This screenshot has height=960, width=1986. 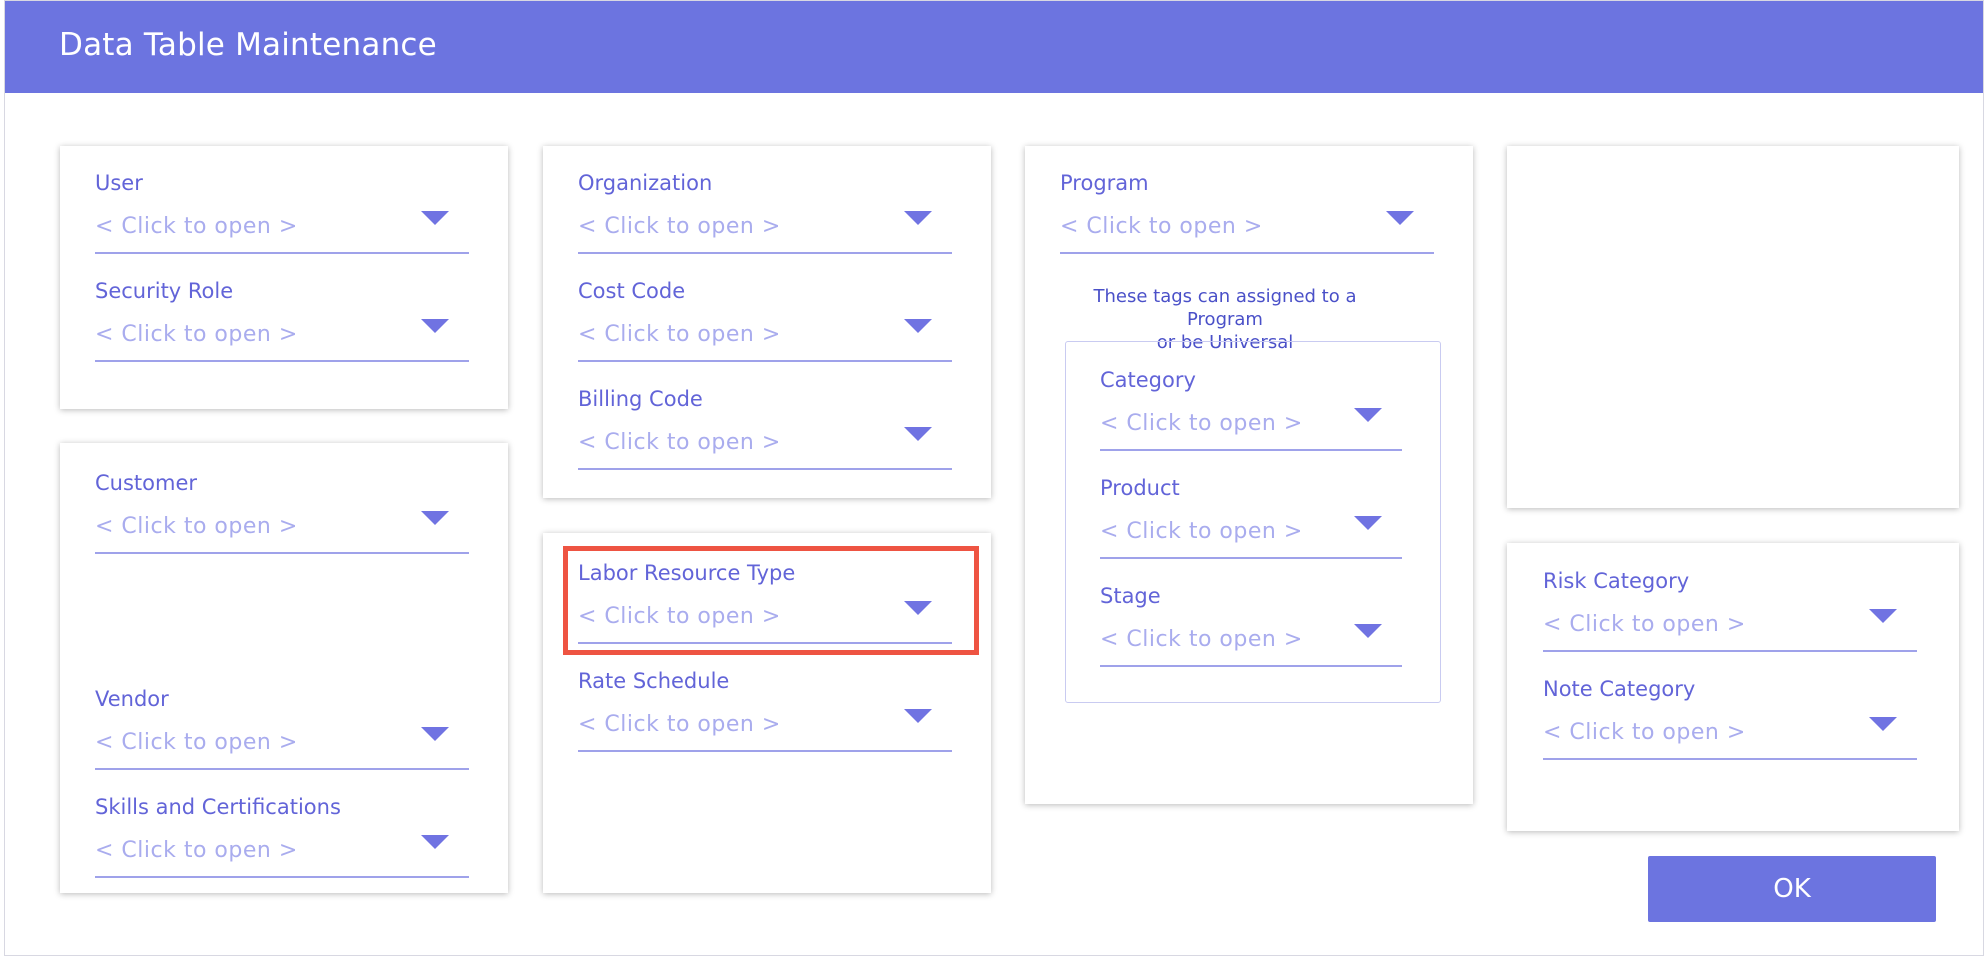 I want to click on field-cost-code: Cost Code < Click to open >, so click(x=765, y=334).